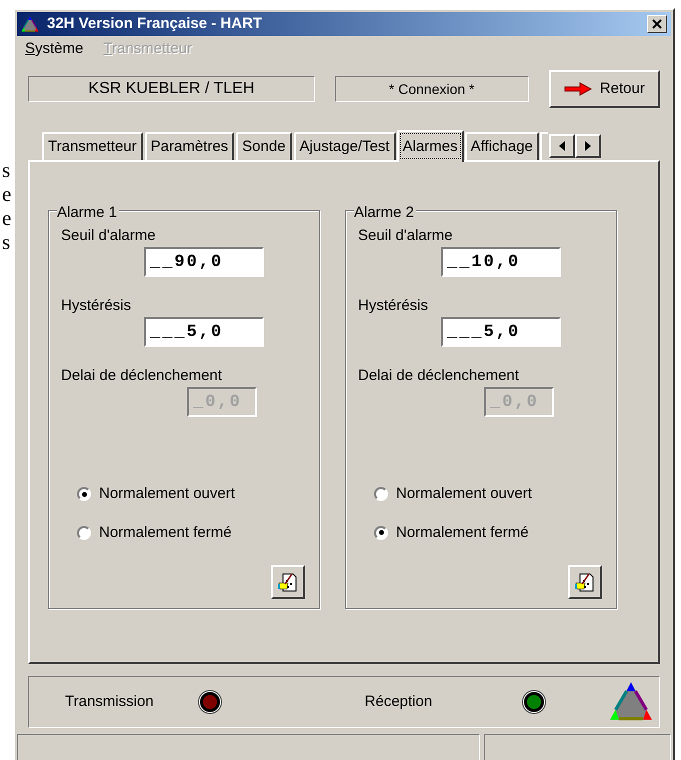 Image resolution: width=681 pixels, height=760 pixels. Describe the element at coordinates (54, 49) in the screenshot. I see `menu-item: Système` at that location.